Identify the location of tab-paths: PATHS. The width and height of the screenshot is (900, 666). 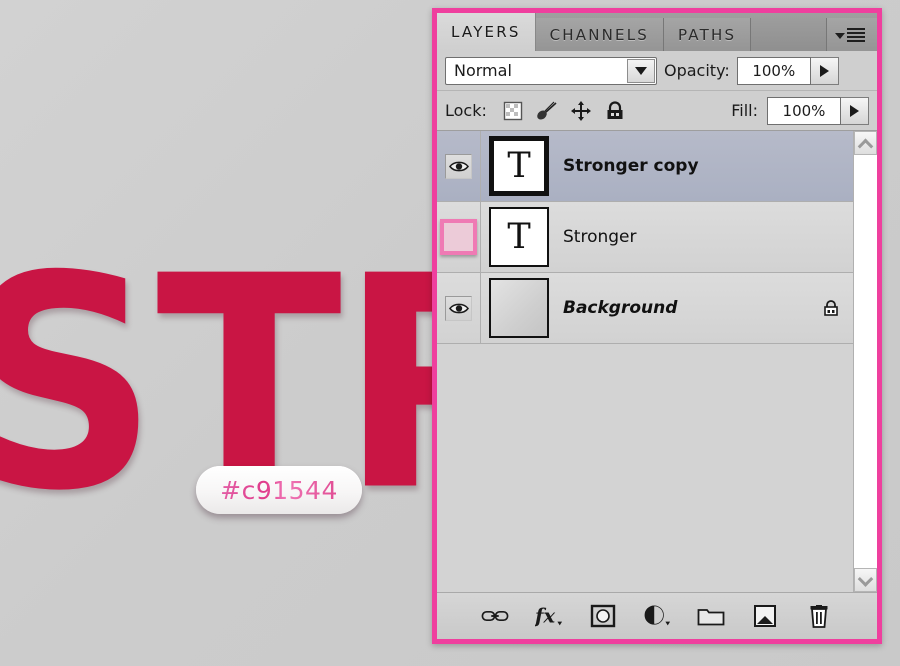
(708, 34).